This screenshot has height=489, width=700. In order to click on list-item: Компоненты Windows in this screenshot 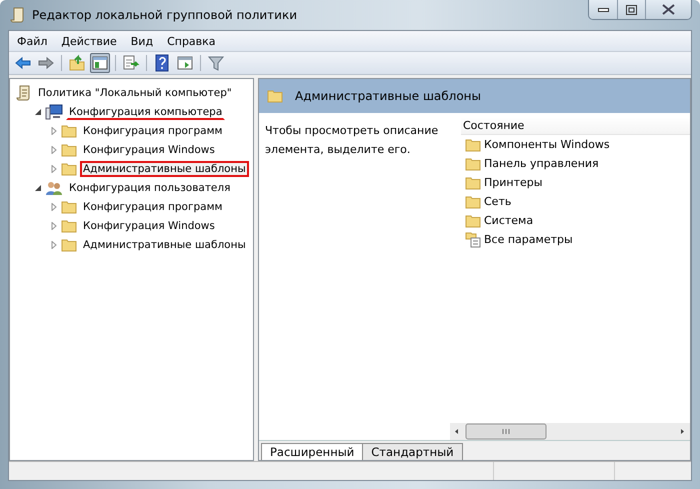, I will do `click(547, 144)`.